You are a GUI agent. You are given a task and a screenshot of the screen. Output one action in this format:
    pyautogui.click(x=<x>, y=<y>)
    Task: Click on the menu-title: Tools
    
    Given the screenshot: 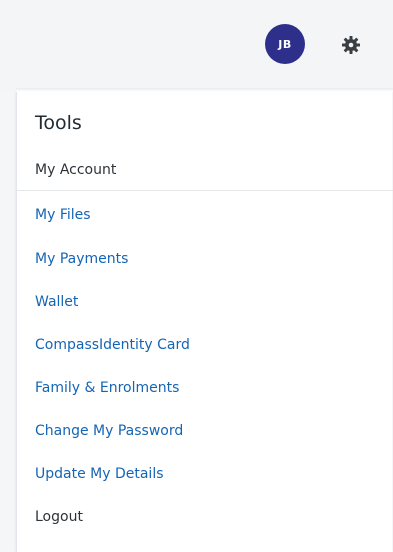 What is the action you would take?
    pyautogui.click(x=58, y=123)
    